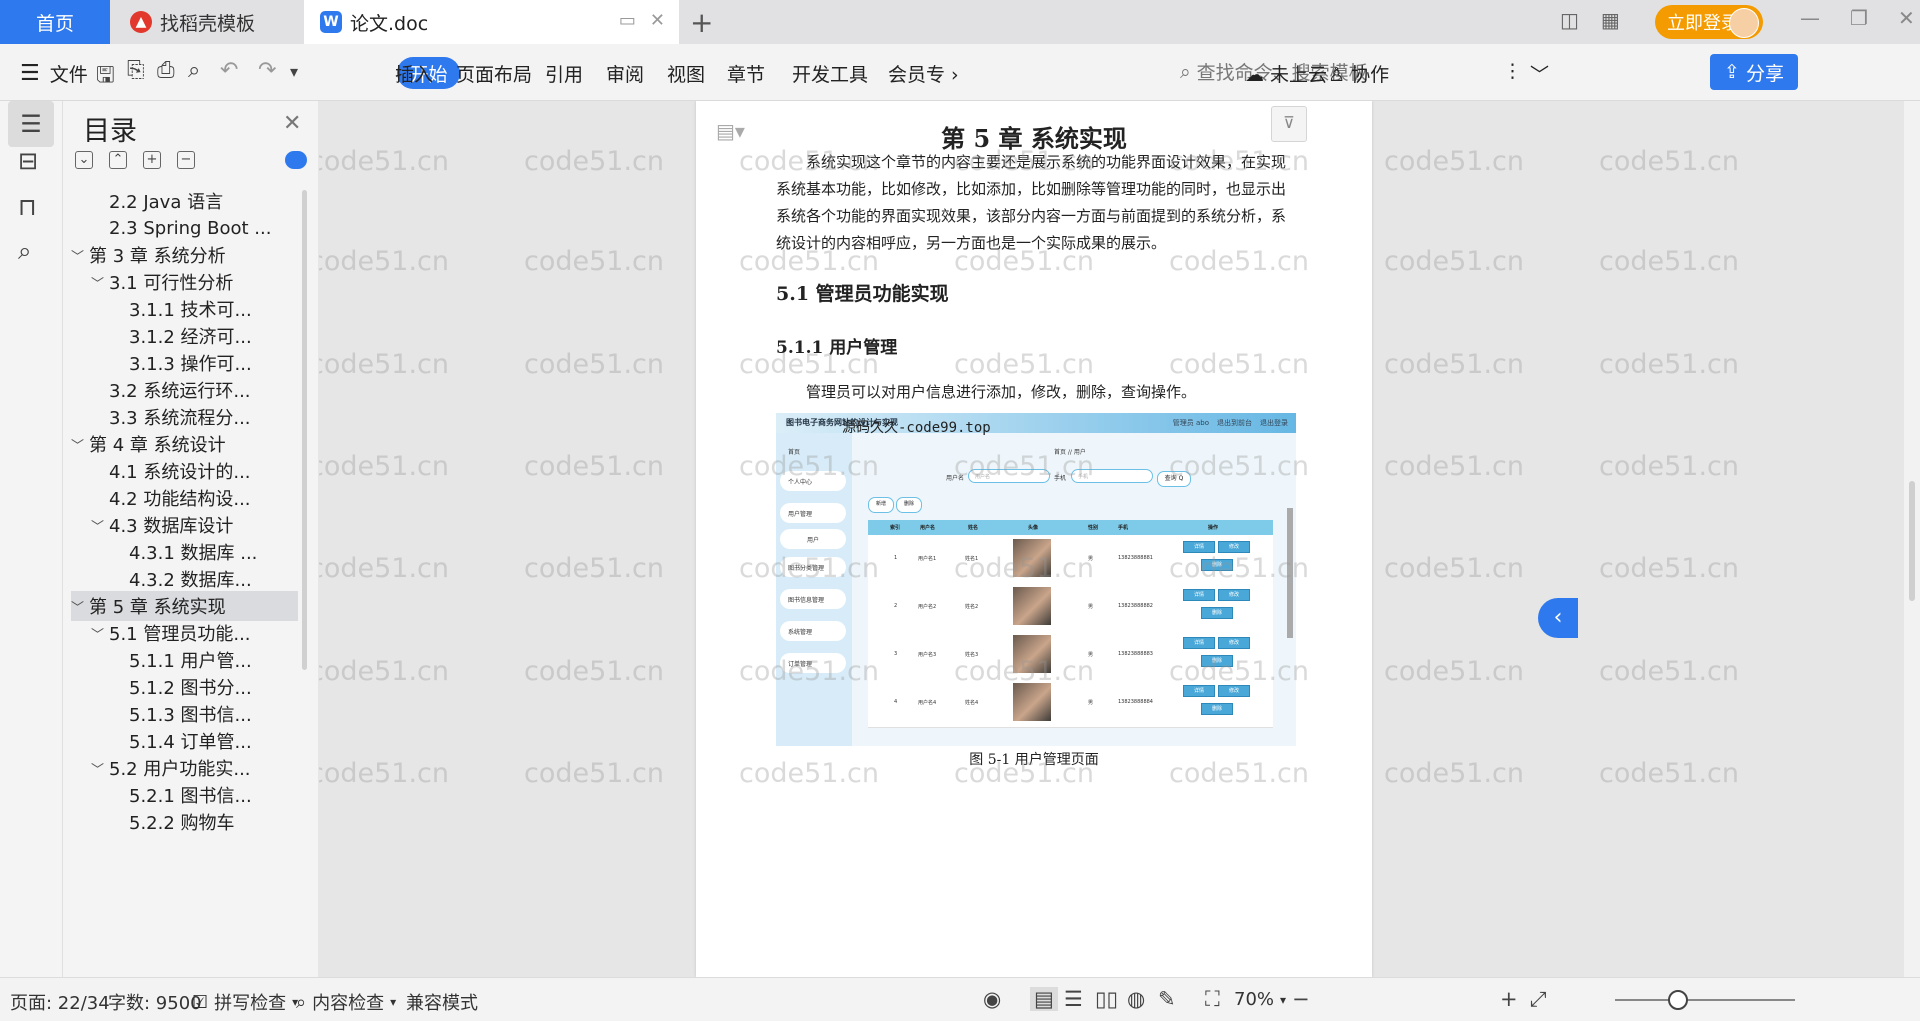 Image resolution: width=1920 pixels, height=1021 pixels. Describe the element at coordinates (207, 22) in the screenshot. I see `tab-template: ▲ 找稻壳模板` at that location.